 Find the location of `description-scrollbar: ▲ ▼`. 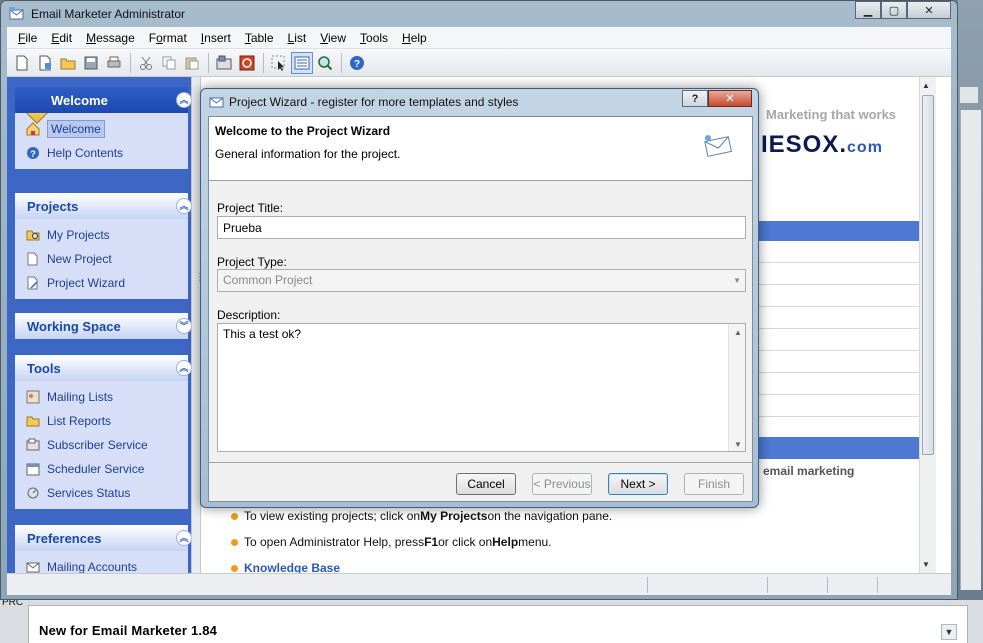

description-scrollbar: ▲ ▼ is located at coordinates (736, 387).